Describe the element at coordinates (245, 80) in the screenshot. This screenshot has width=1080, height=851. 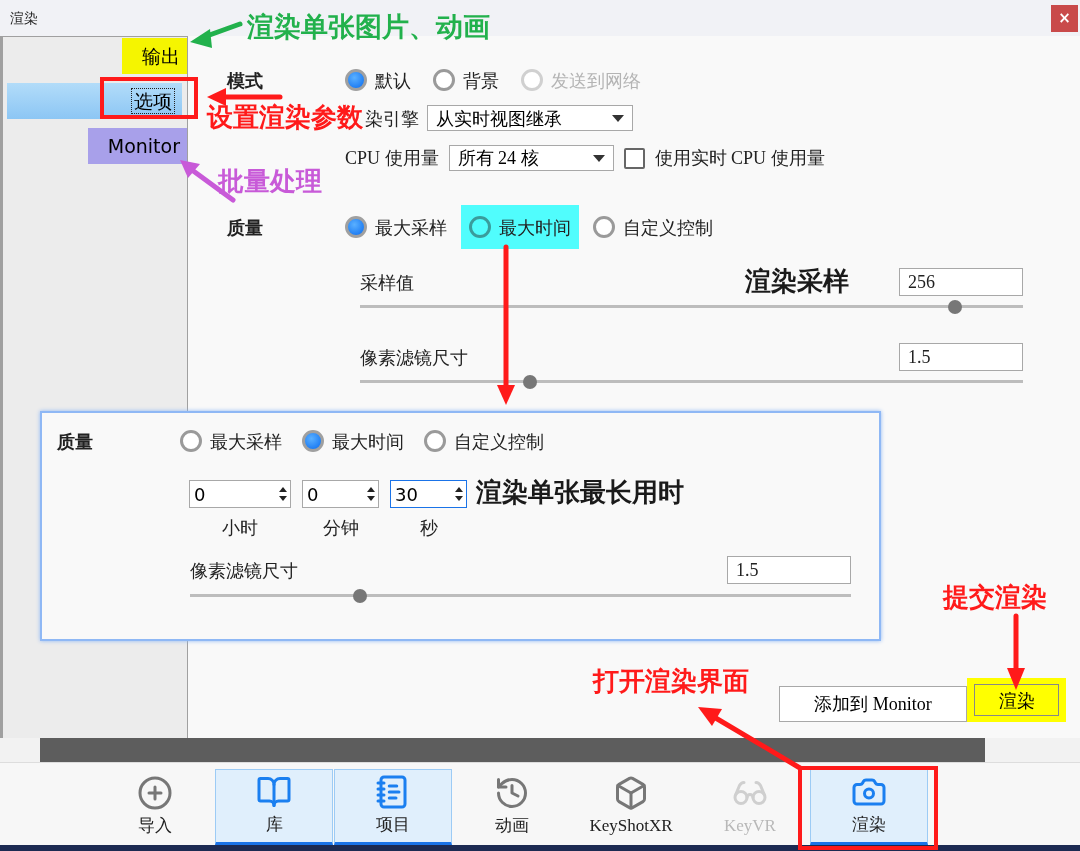
I see `section-label: 模式` at that location.